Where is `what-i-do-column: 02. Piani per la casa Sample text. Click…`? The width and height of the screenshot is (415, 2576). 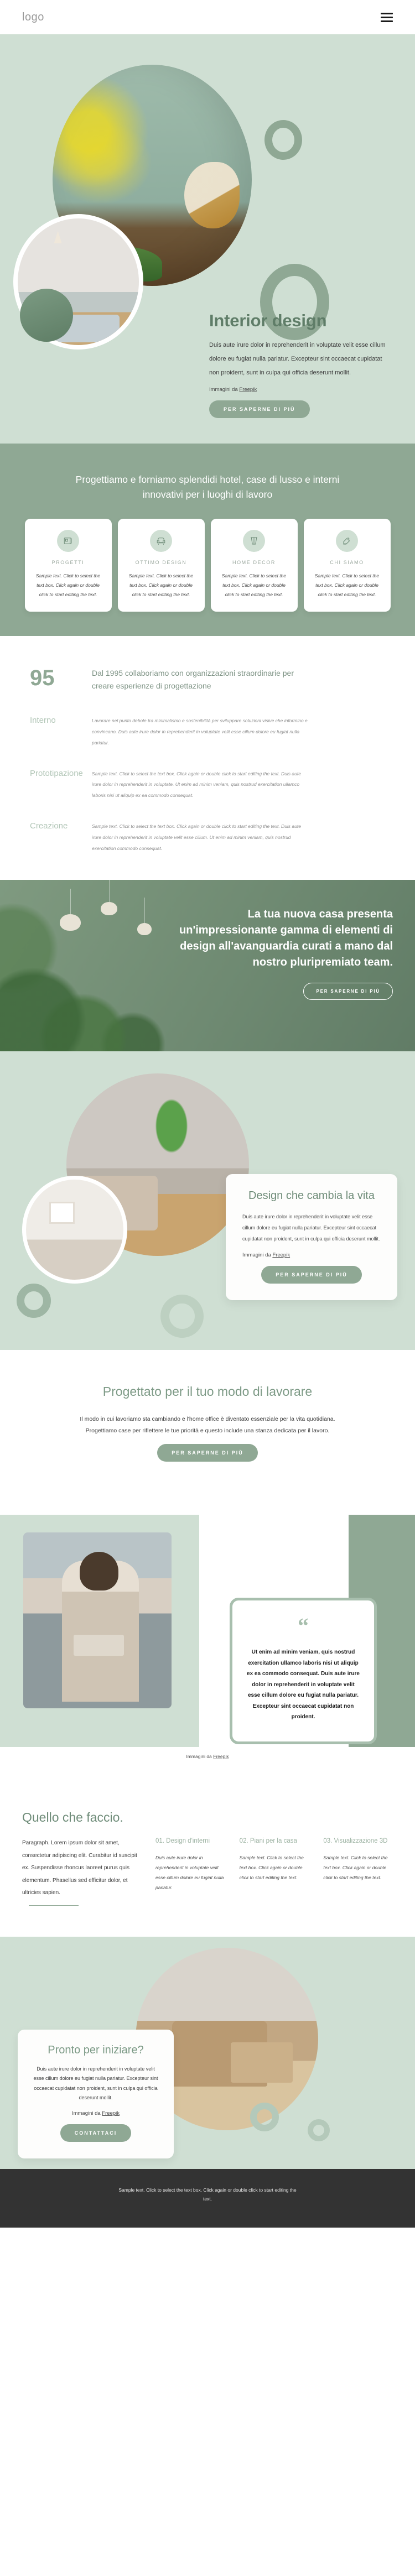 what-i-do-column: 02. Piani per la casa Sample text. Click… is located at coordinates (274, 1871).